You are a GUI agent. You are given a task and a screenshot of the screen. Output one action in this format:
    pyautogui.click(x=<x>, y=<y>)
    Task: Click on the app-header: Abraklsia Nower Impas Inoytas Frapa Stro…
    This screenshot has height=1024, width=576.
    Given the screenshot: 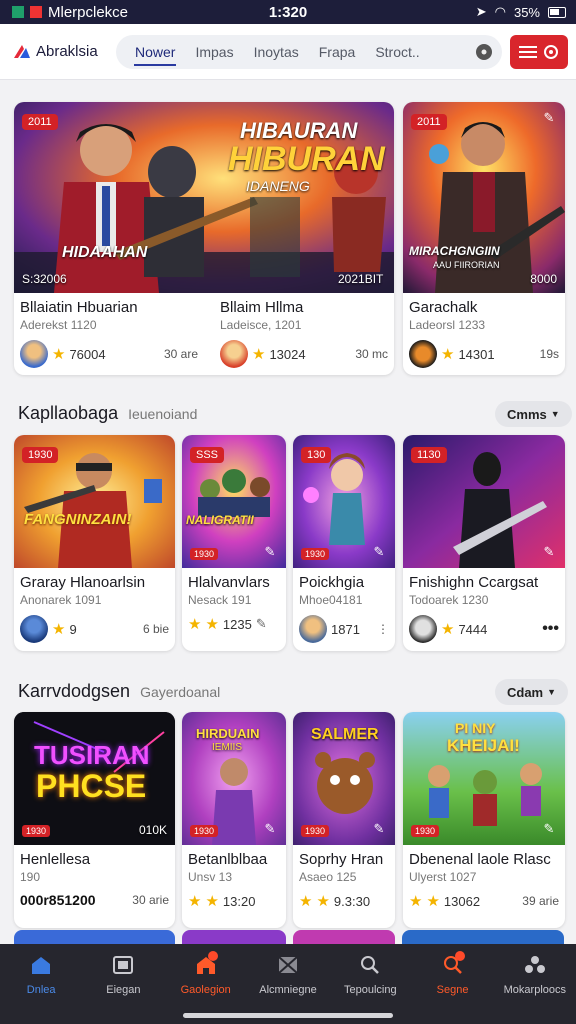 What is the action you would take?
    pyautogui.click(x=288, y=52)
    